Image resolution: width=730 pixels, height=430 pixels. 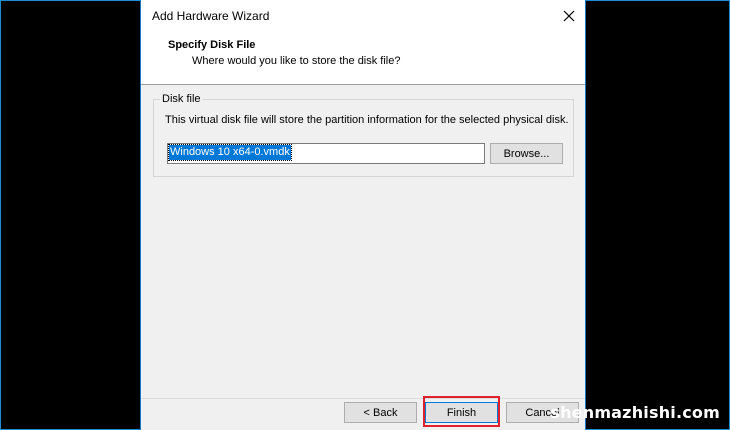 I want to click on back-button: < Back, so click(x=380, y=412).